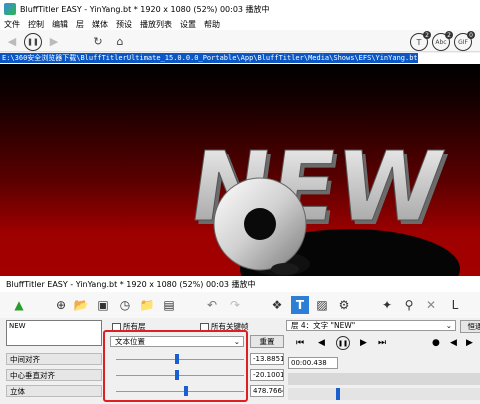 The image size is (480, 404). Describe the element at coordinates (212, 24) in the screenshot. I see `menu-help: 帮助` at that location.